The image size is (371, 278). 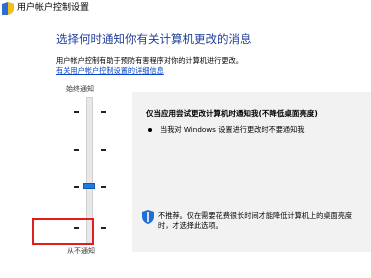 I want to click on window-title: 用户帐户控制设置, so click(x=53, y=8).